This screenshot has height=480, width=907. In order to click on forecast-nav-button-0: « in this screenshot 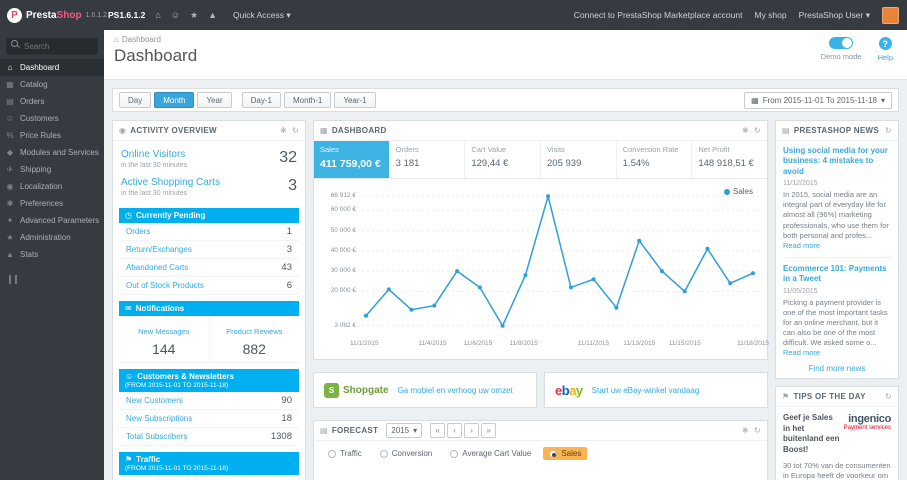, I will do `click(438, 430)`.